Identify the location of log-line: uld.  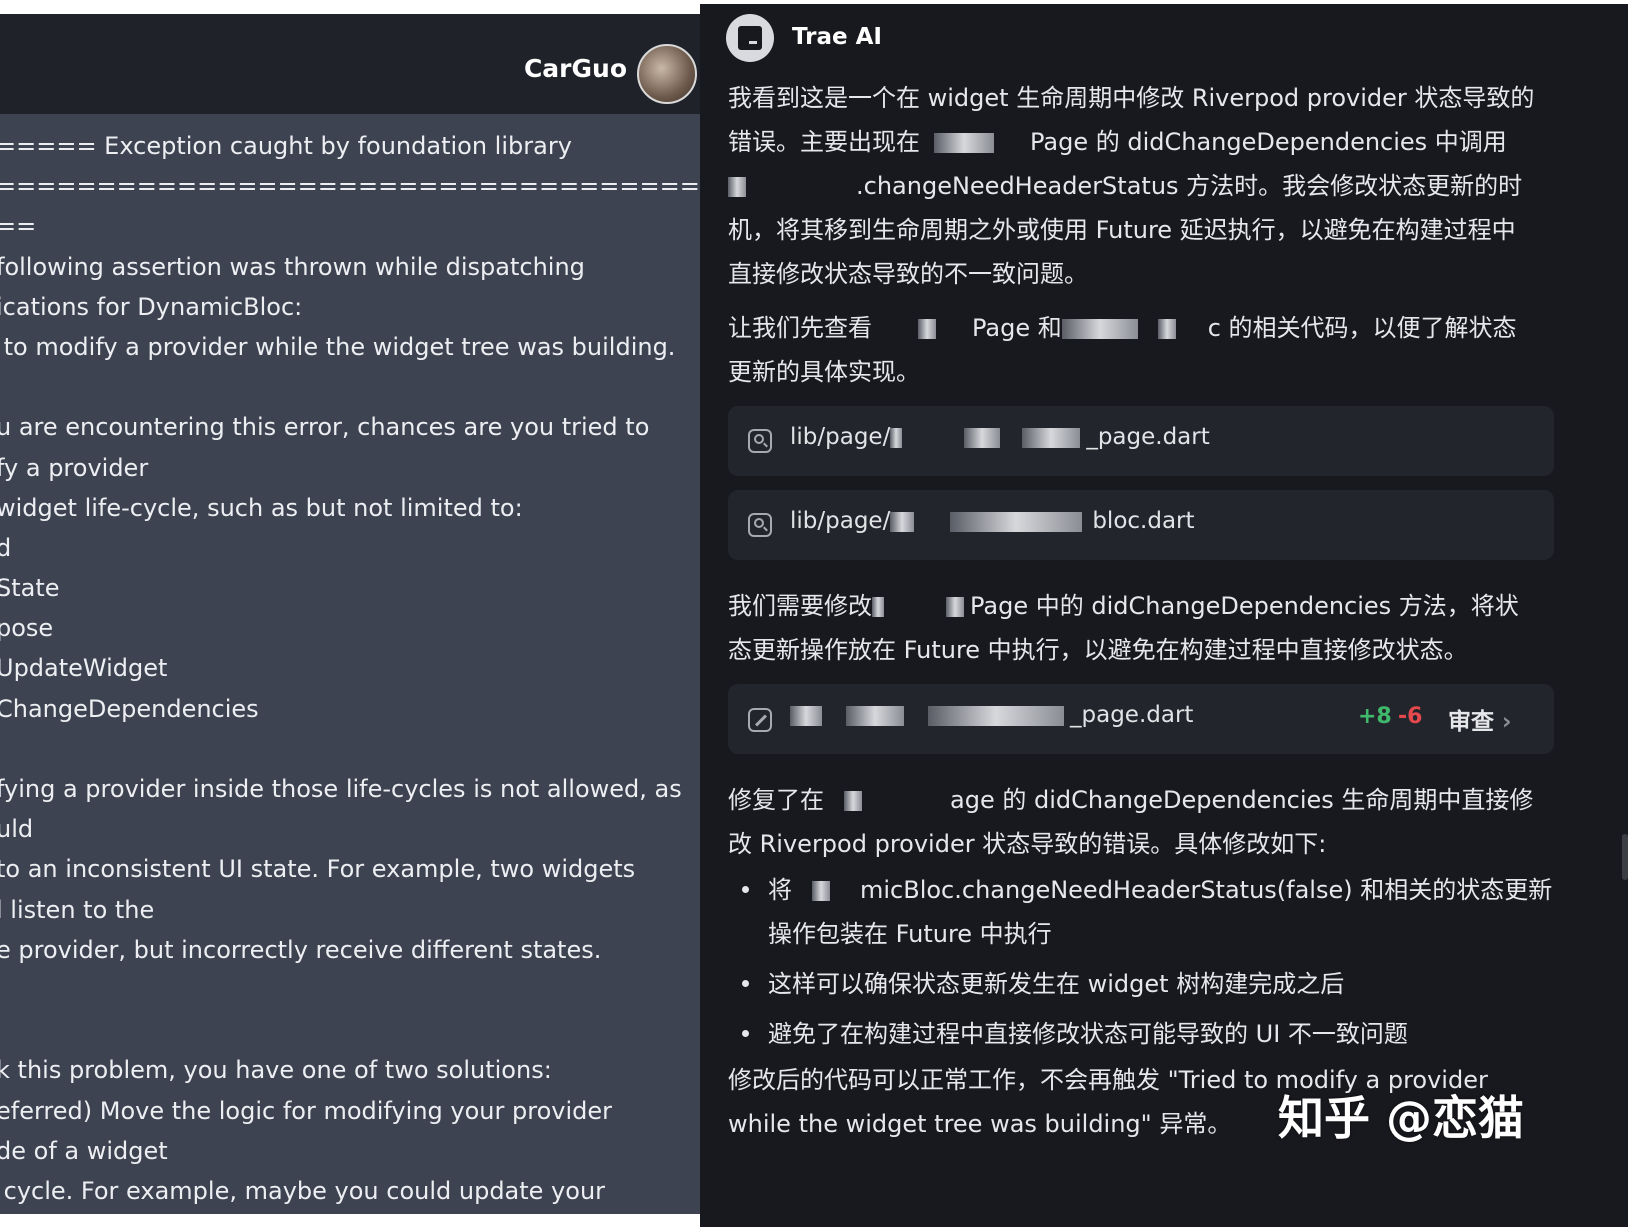
(17, 829).